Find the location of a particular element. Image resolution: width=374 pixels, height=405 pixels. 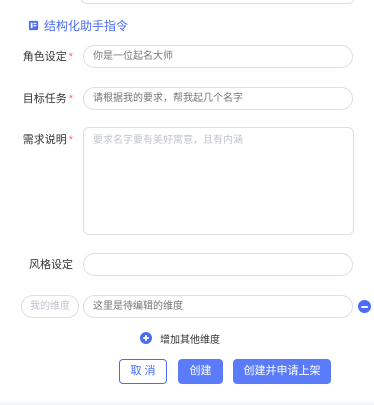

remove-dimension-button is located at coordinates (364, 306).